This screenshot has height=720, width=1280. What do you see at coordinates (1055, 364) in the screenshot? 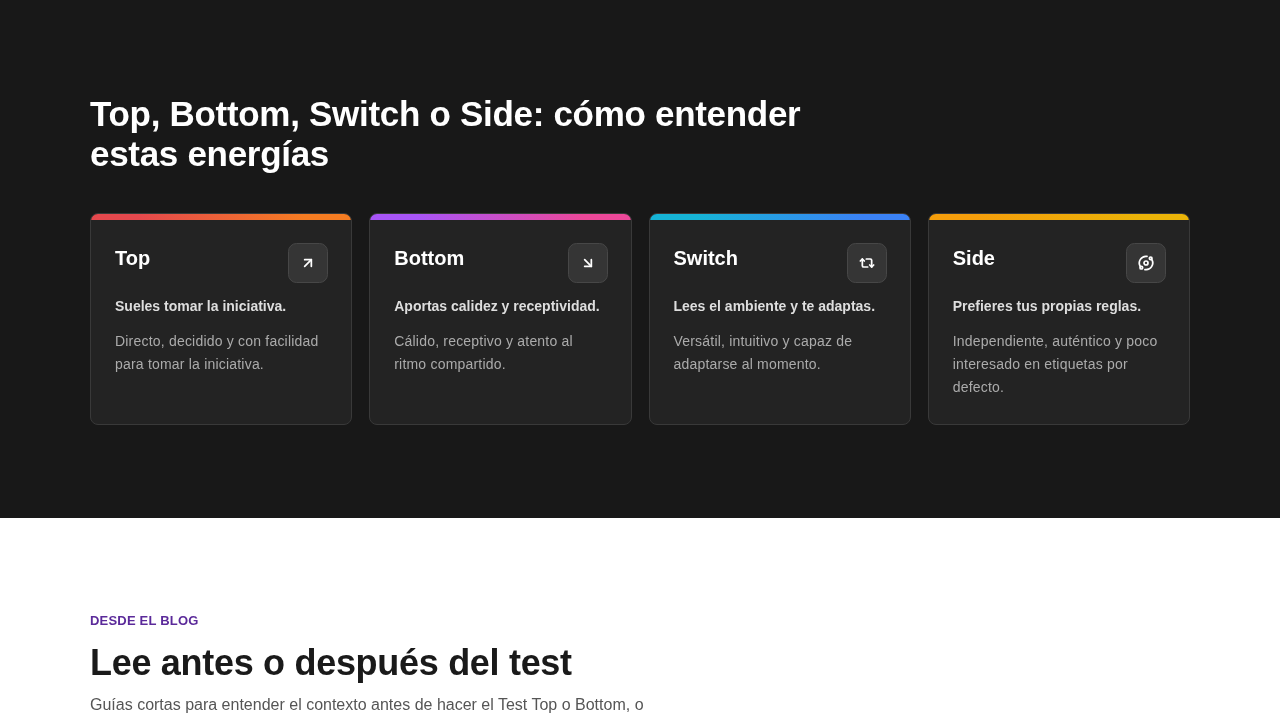
I see `card-description: Independiente, auténtico y poco interesado en etiquetas por defecto.` at bounding box center [1055, 364].